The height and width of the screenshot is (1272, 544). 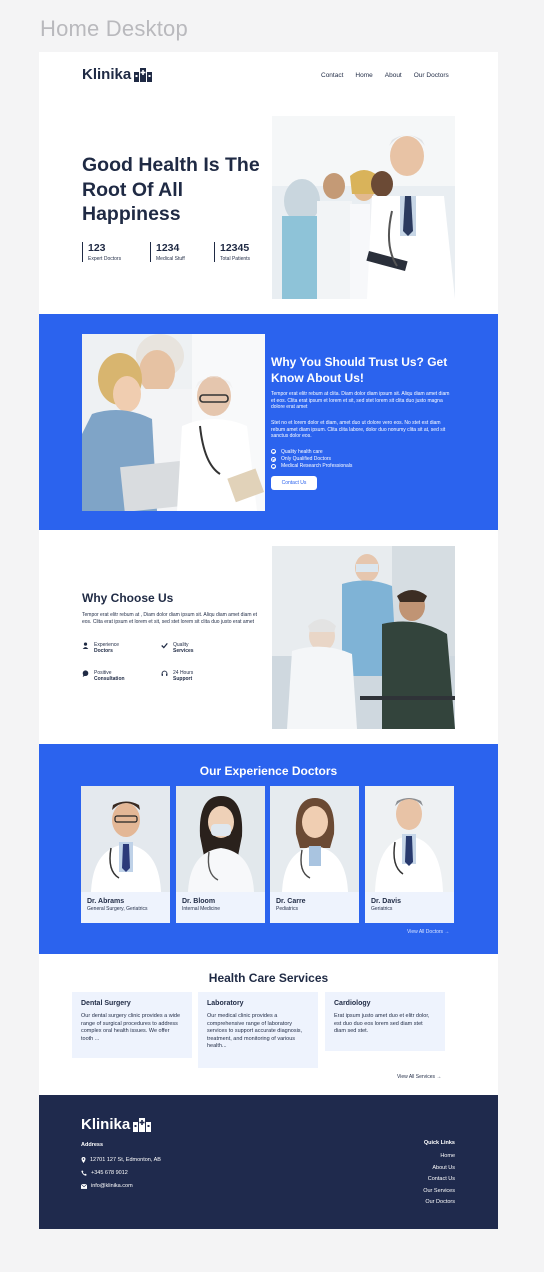 What do you see at coordinates (97, 248) in the screenshot?
I see `stat-value: 123` at bounding box center [97, 248].